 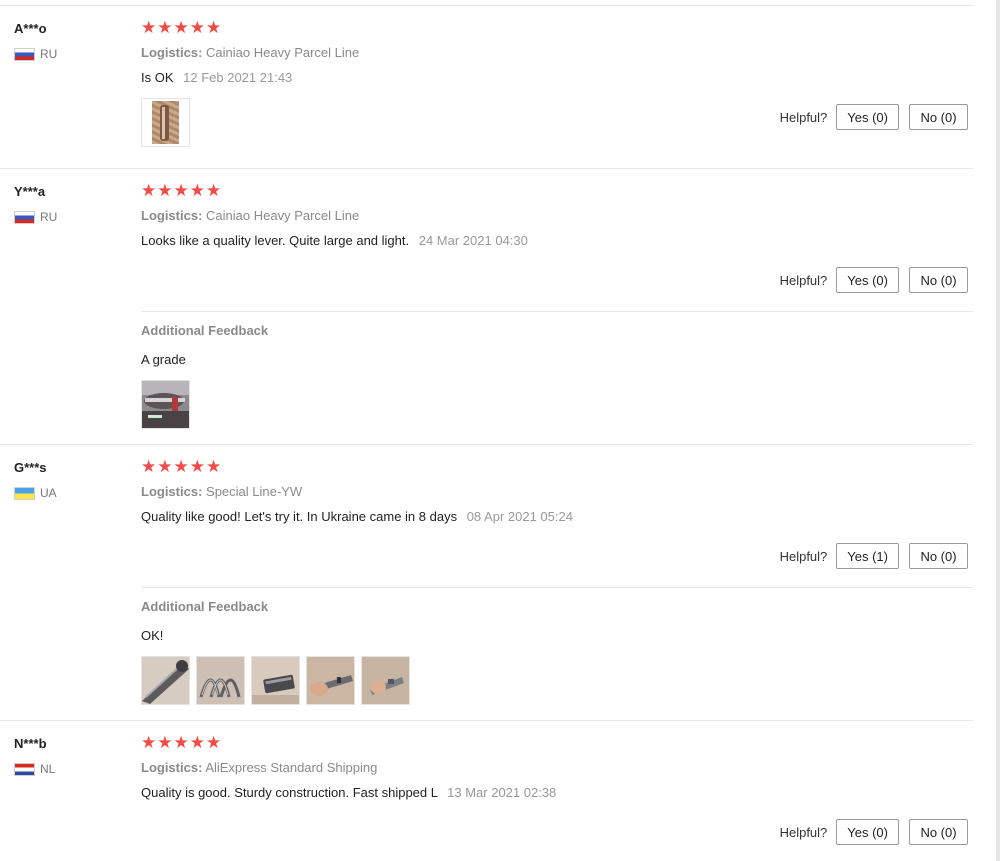 I want to click on logistics-method: AliExpress Standard Shipping, so click(x=291, y=767).